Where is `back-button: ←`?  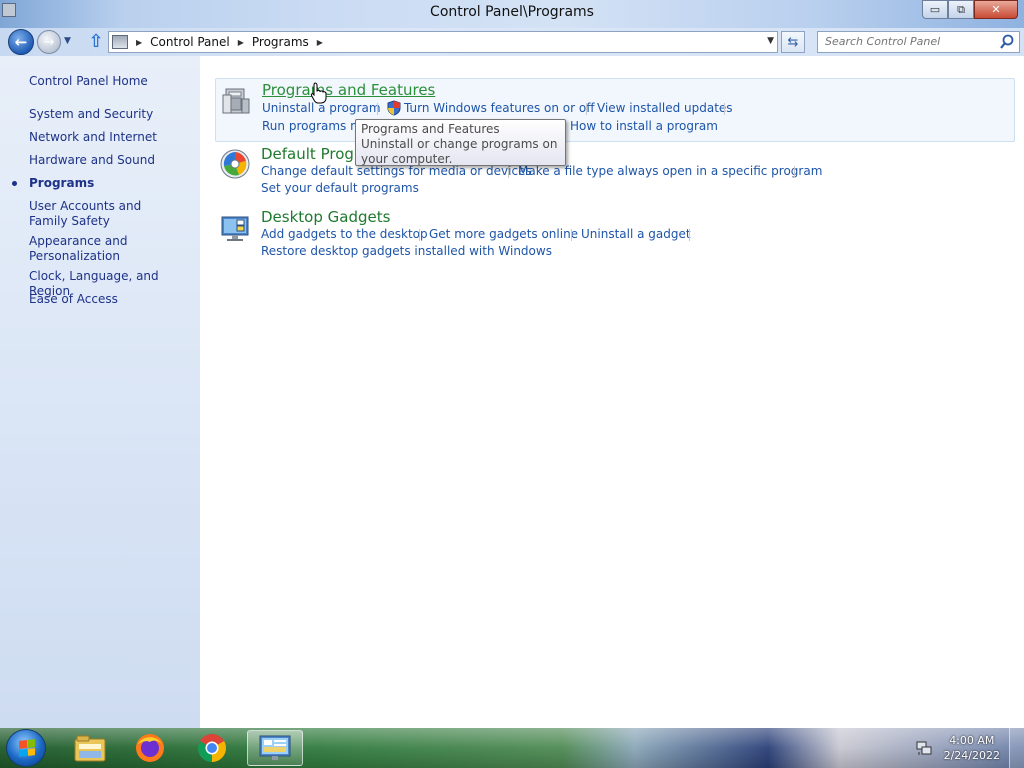 back-button: ← is located at coordinates (21, 42).